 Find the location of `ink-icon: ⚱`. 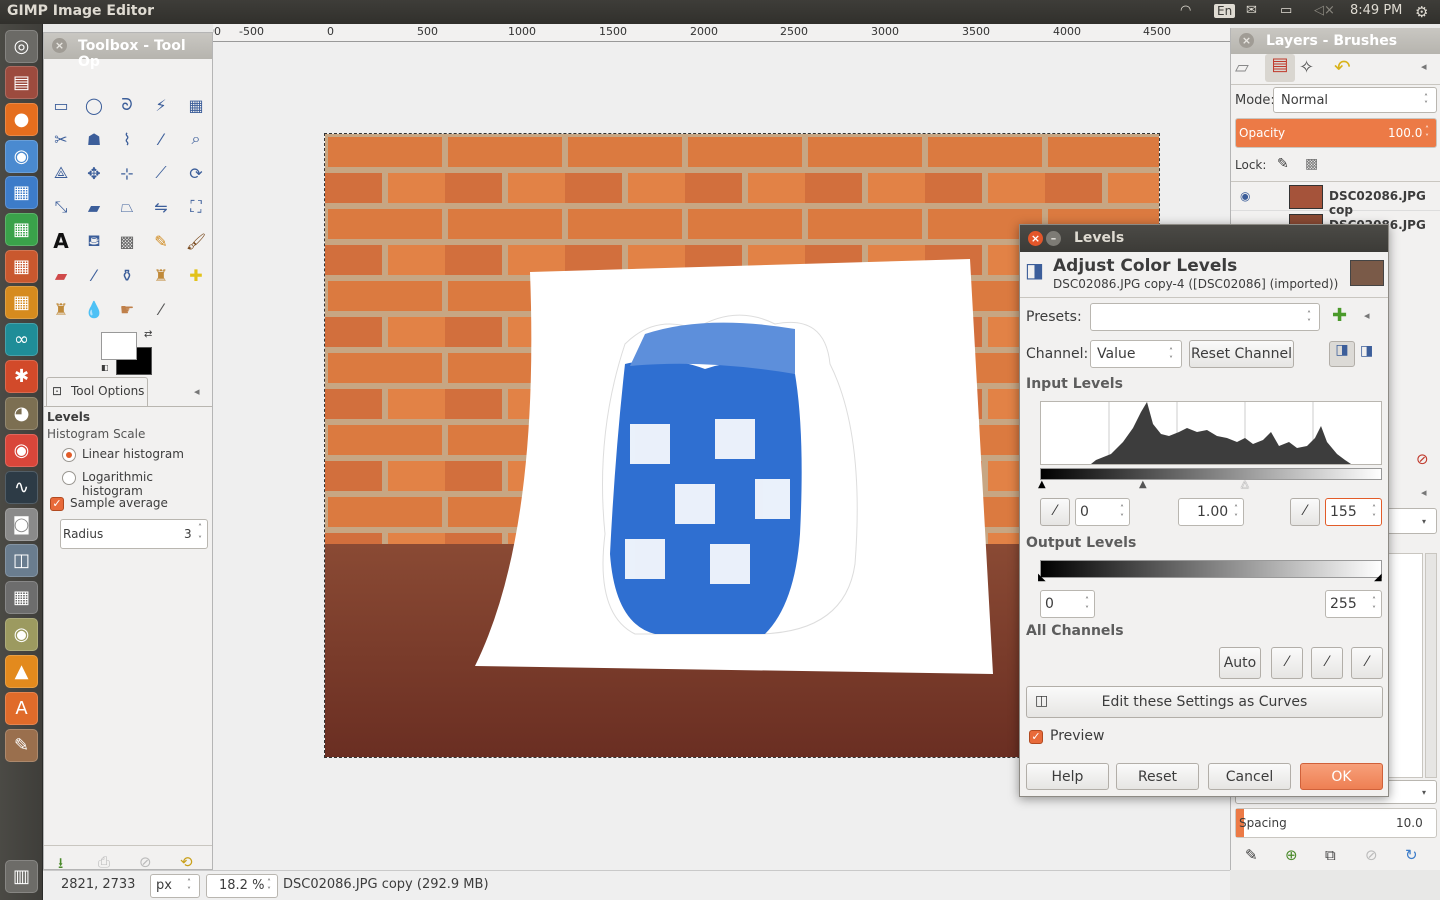

ink-icon: ⚱ is located at coordinates (127, 275).